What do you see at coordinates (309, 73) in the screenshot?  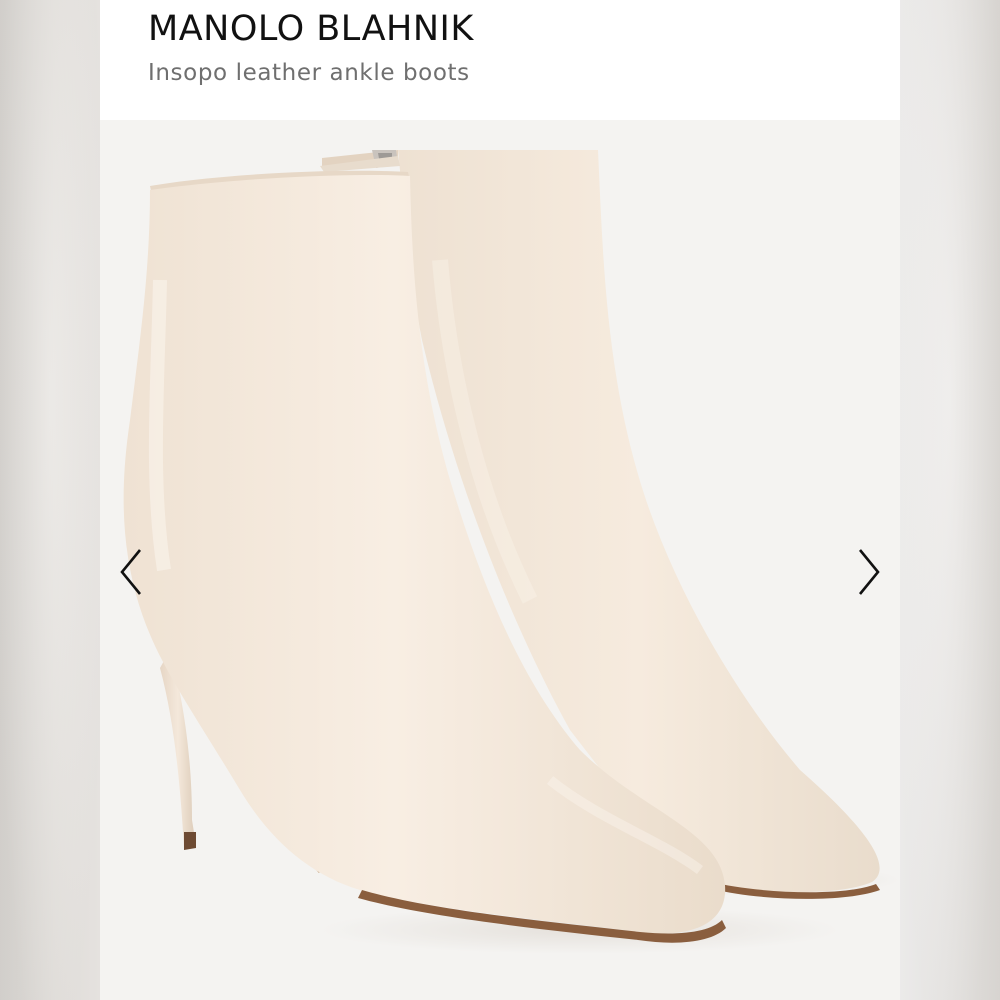 I see `product-title: Insopo leather ankle boots` at bounding box center [309, 73].